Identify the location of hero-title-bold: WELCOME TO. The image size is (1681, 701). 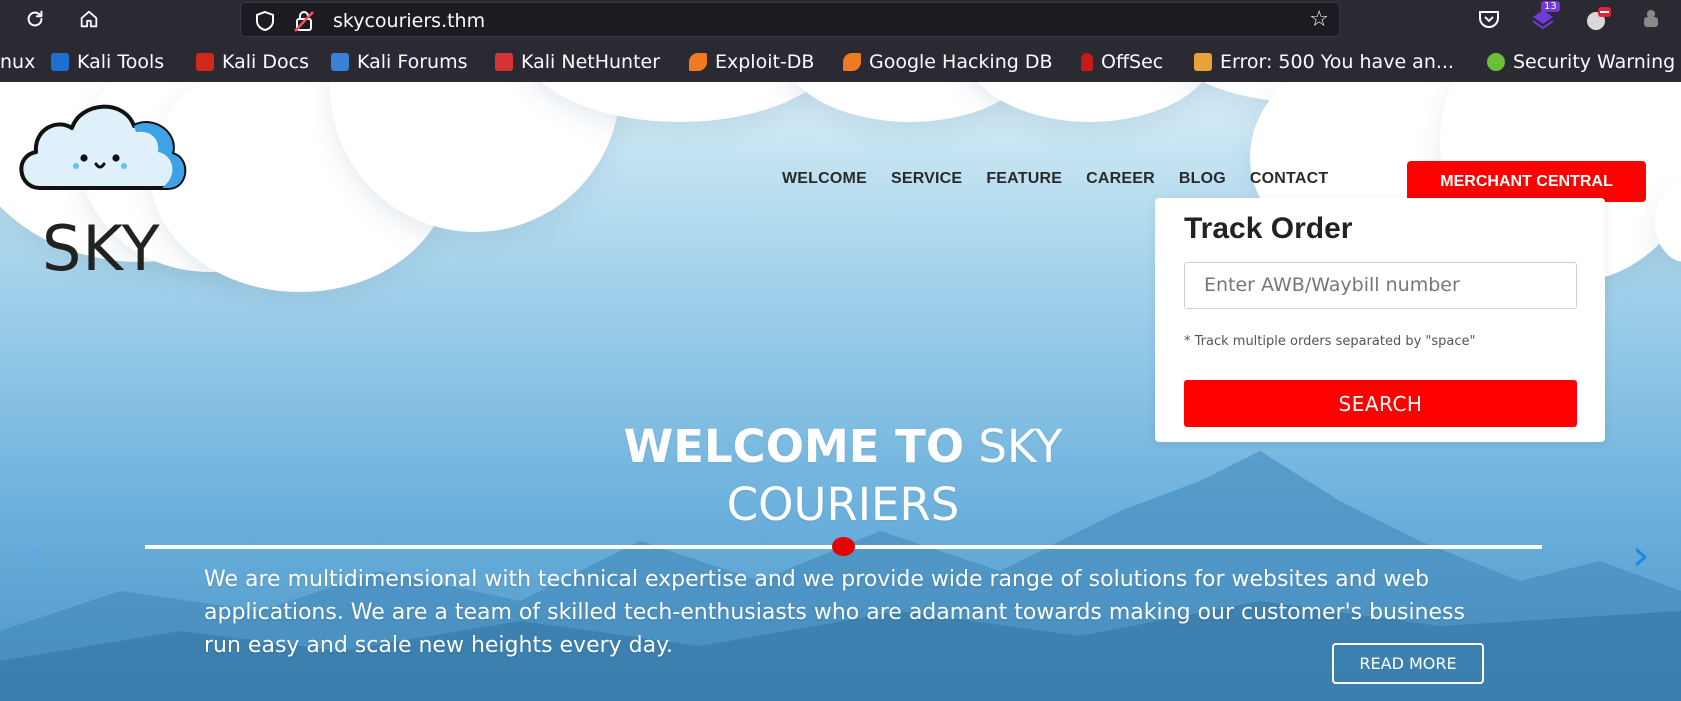
(794, 446).